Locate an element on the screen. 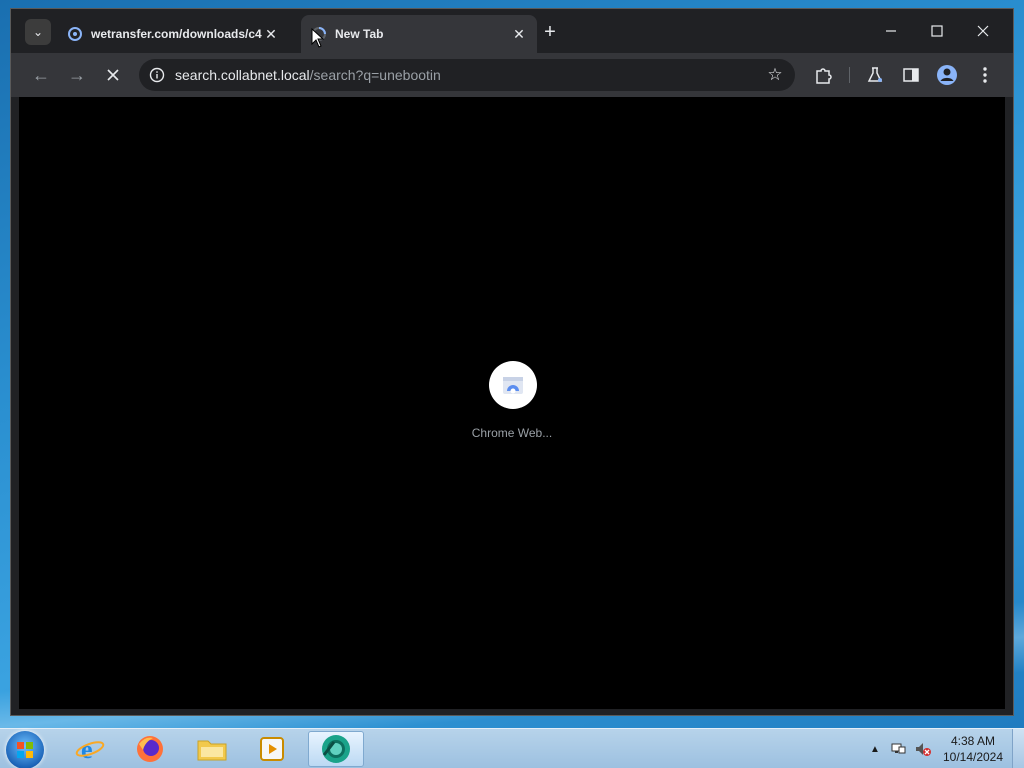 The image size is (1024, 768). clock-date: 10/14/2024 is located at coordinates (973, 757).